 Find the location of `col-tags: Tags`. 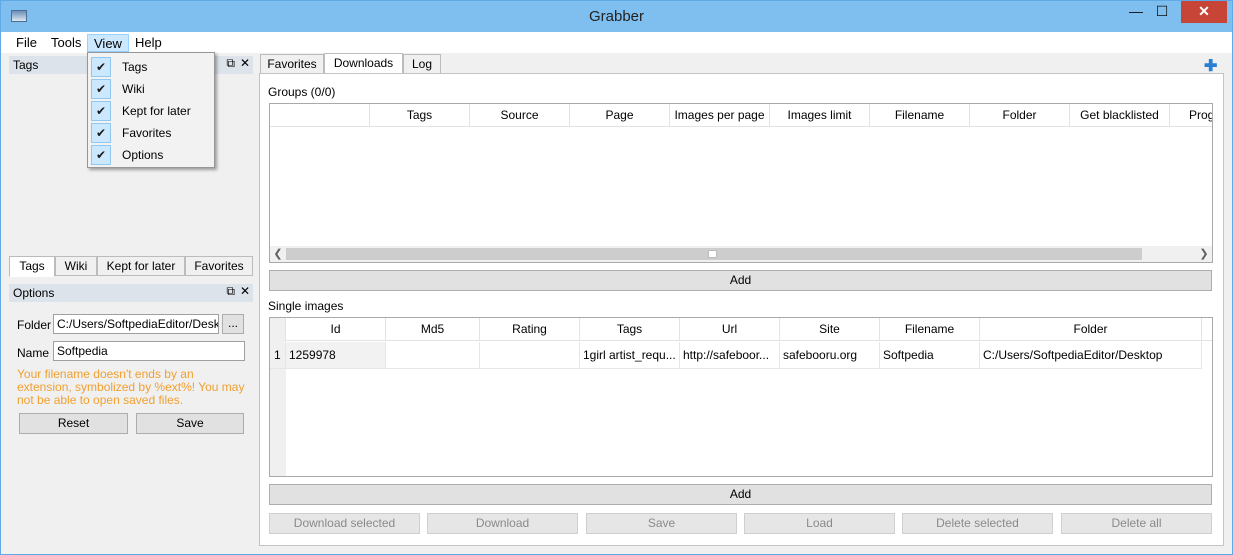

col-tags: Tags is located at coordinates (630, 329).